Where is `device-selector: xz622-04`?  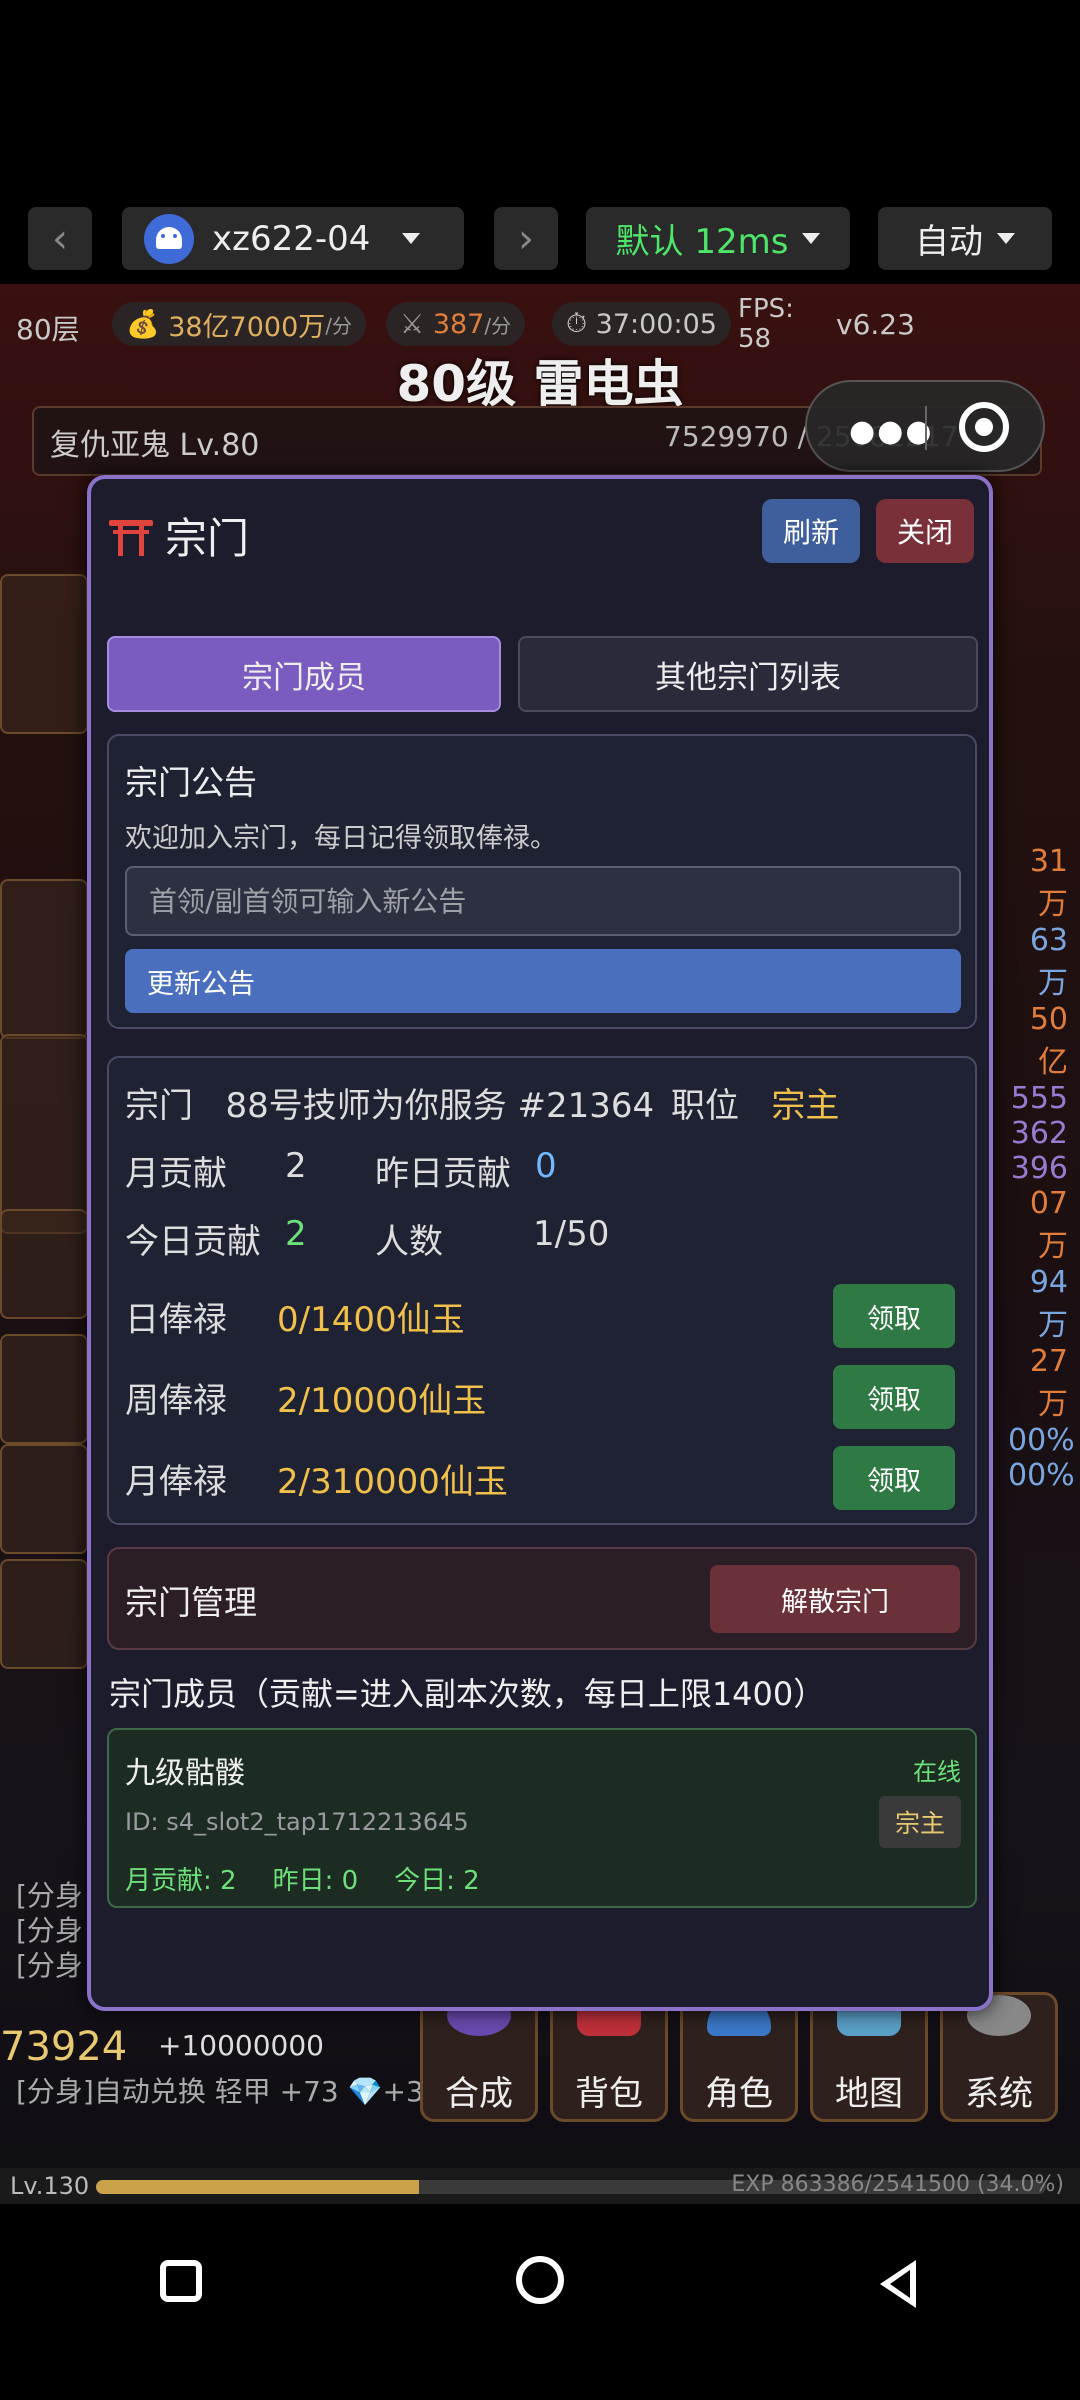 device-selector: xz622-04 is located at coordinates (293, 238).